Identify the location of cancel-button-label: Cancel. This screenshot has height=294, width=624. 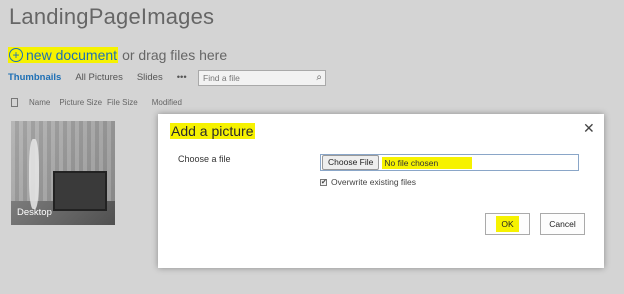
(562, 224).